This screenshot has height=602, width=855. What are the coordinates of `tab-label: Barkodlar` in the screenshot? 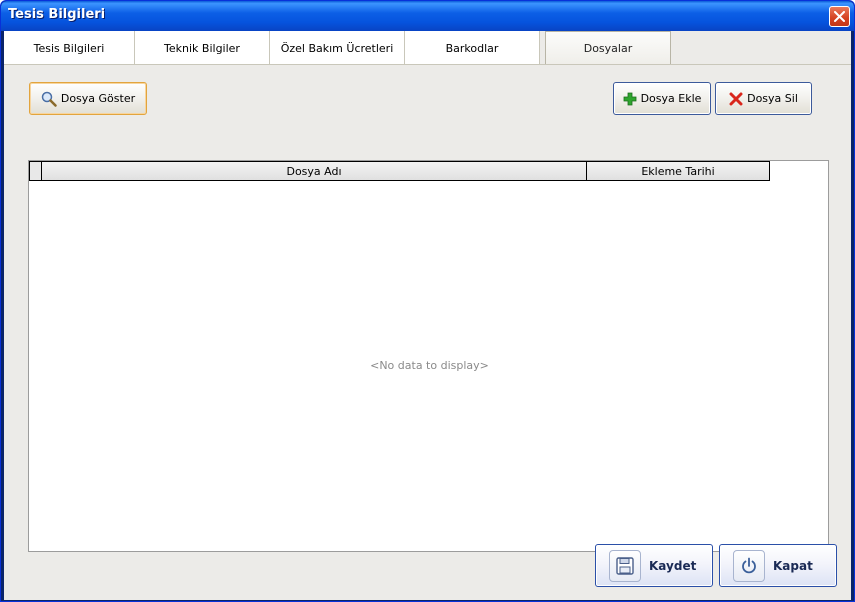 It's located at (472, 48).